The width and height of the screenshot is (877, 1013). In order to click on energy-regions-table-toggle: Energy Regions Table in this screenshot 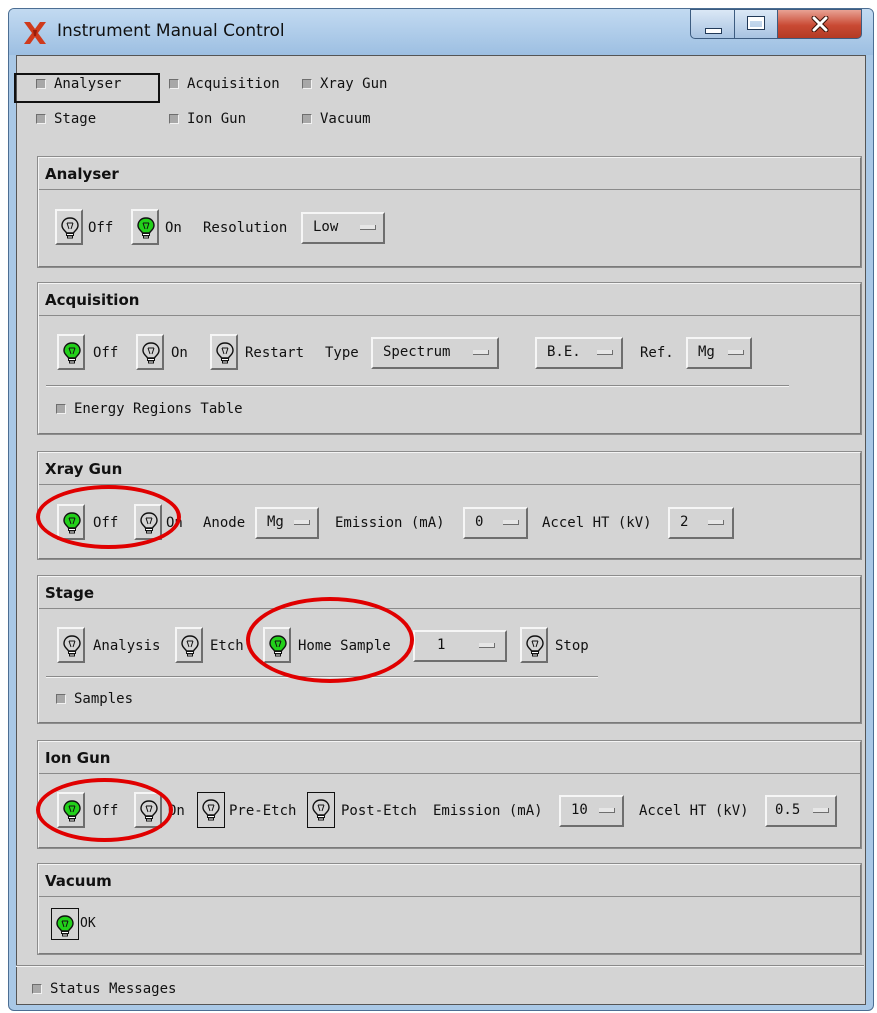, I will do `click(149, 409)`.